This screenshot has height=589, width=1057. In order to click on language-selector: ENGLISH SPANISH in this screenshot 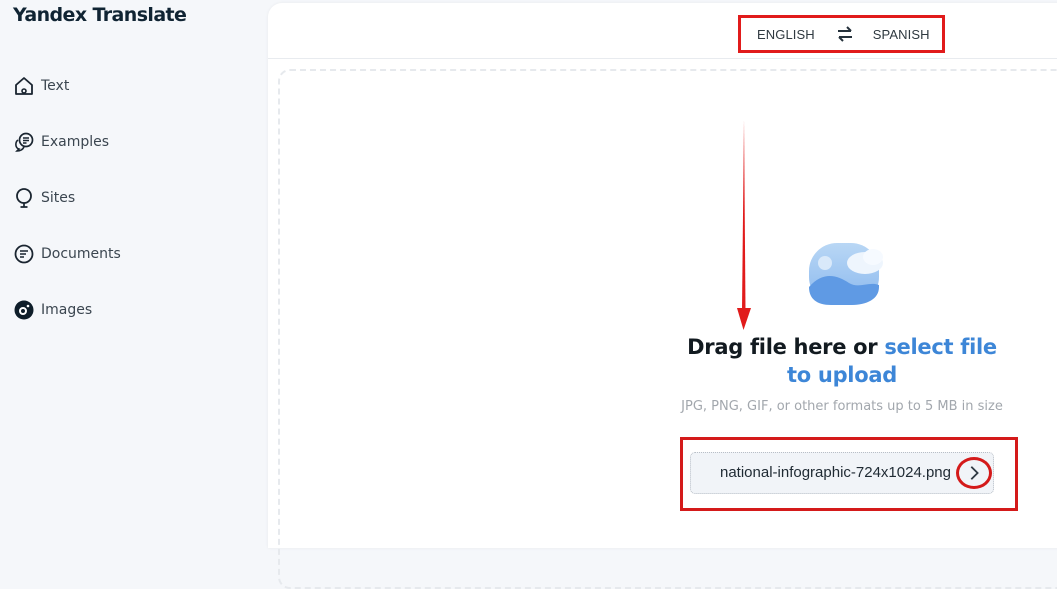, I will do `click(841, 34)`.